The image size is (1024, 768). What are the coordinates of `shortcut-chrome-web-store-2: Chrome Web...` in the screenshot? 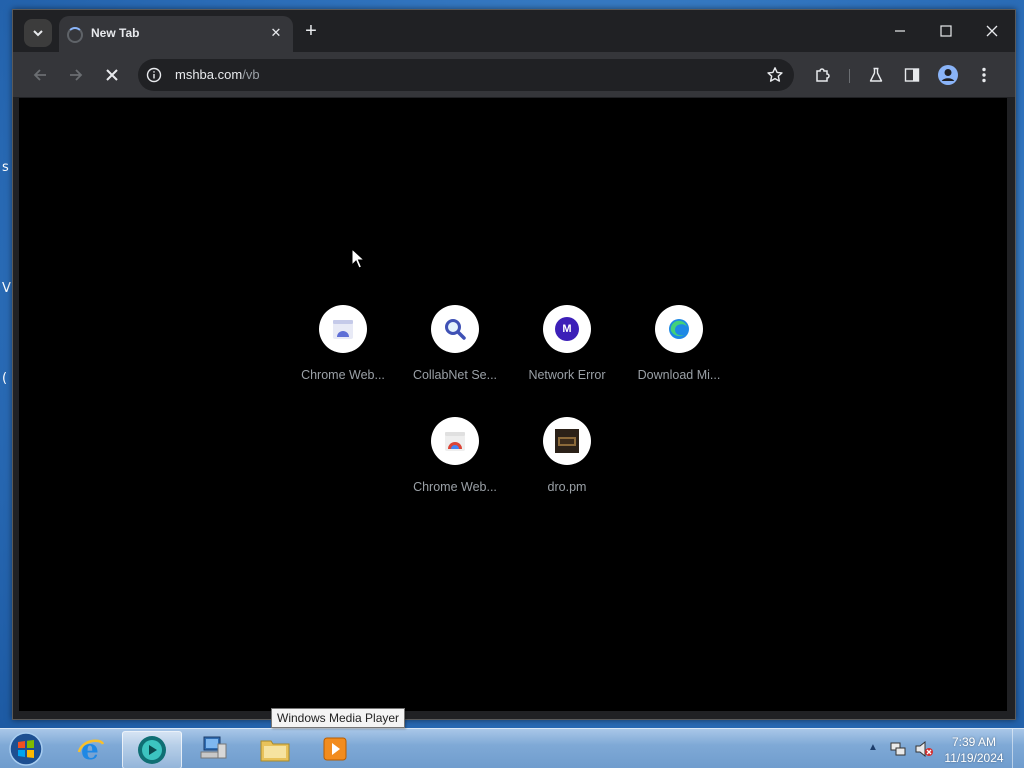 It's located at (455, 467).